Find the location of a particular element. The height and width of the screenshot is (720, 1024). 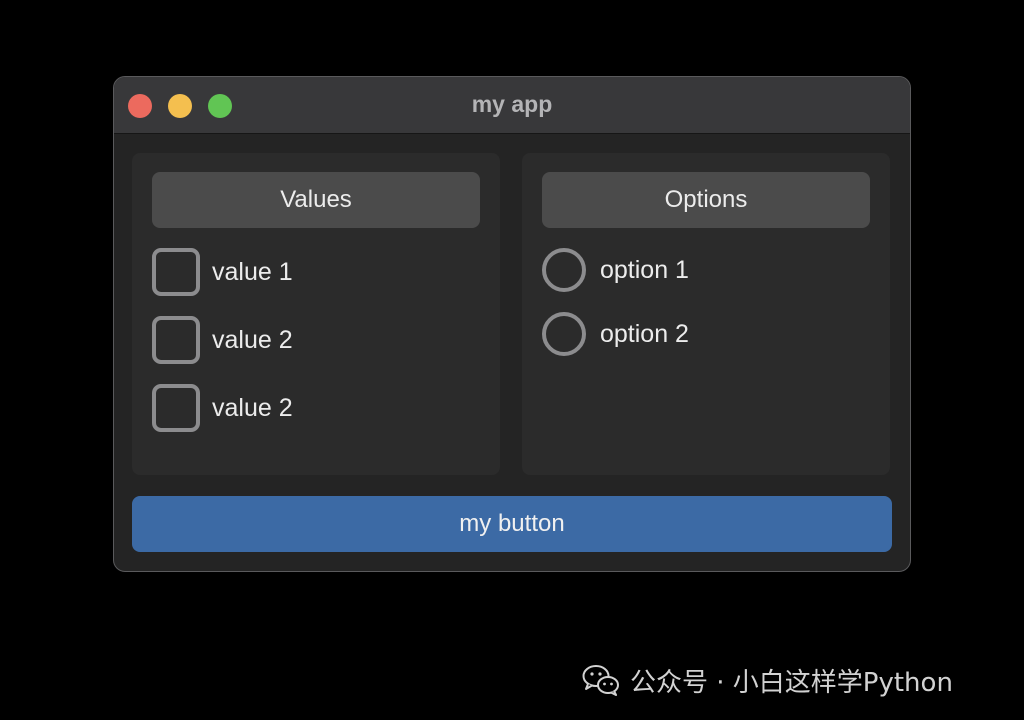

value-2-row: value 2 is located at coordinates (222, 340).